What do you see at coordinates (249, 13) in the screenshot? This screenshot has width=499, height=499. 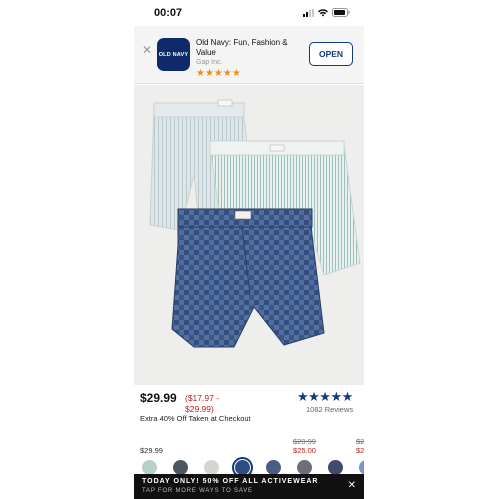 I see `status-bar: 00:07` at bounding box center [249, 13].